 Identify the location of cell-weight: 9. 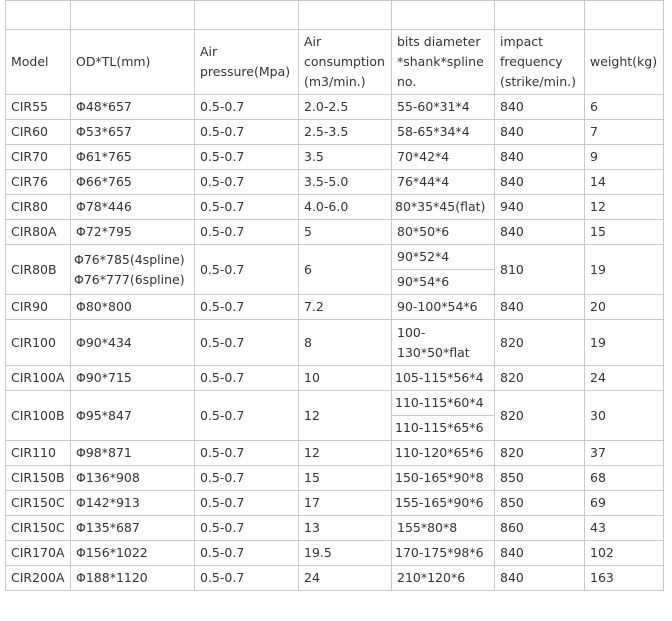
(624, 157).